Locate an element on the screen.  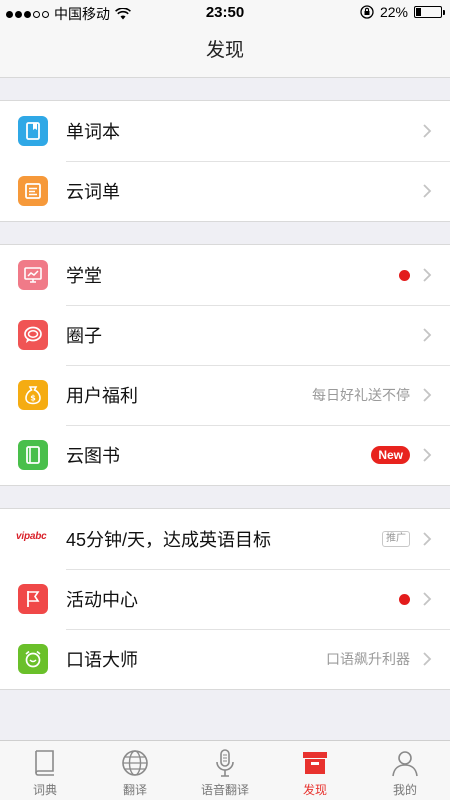
chat-bubble-icon is located at coordinates (33, 335).